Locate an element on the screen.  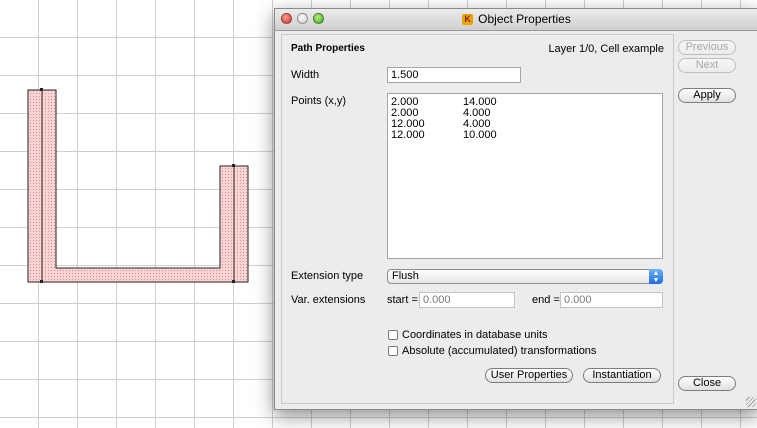
minimize-window-icon is located at coordinates (302, 18).